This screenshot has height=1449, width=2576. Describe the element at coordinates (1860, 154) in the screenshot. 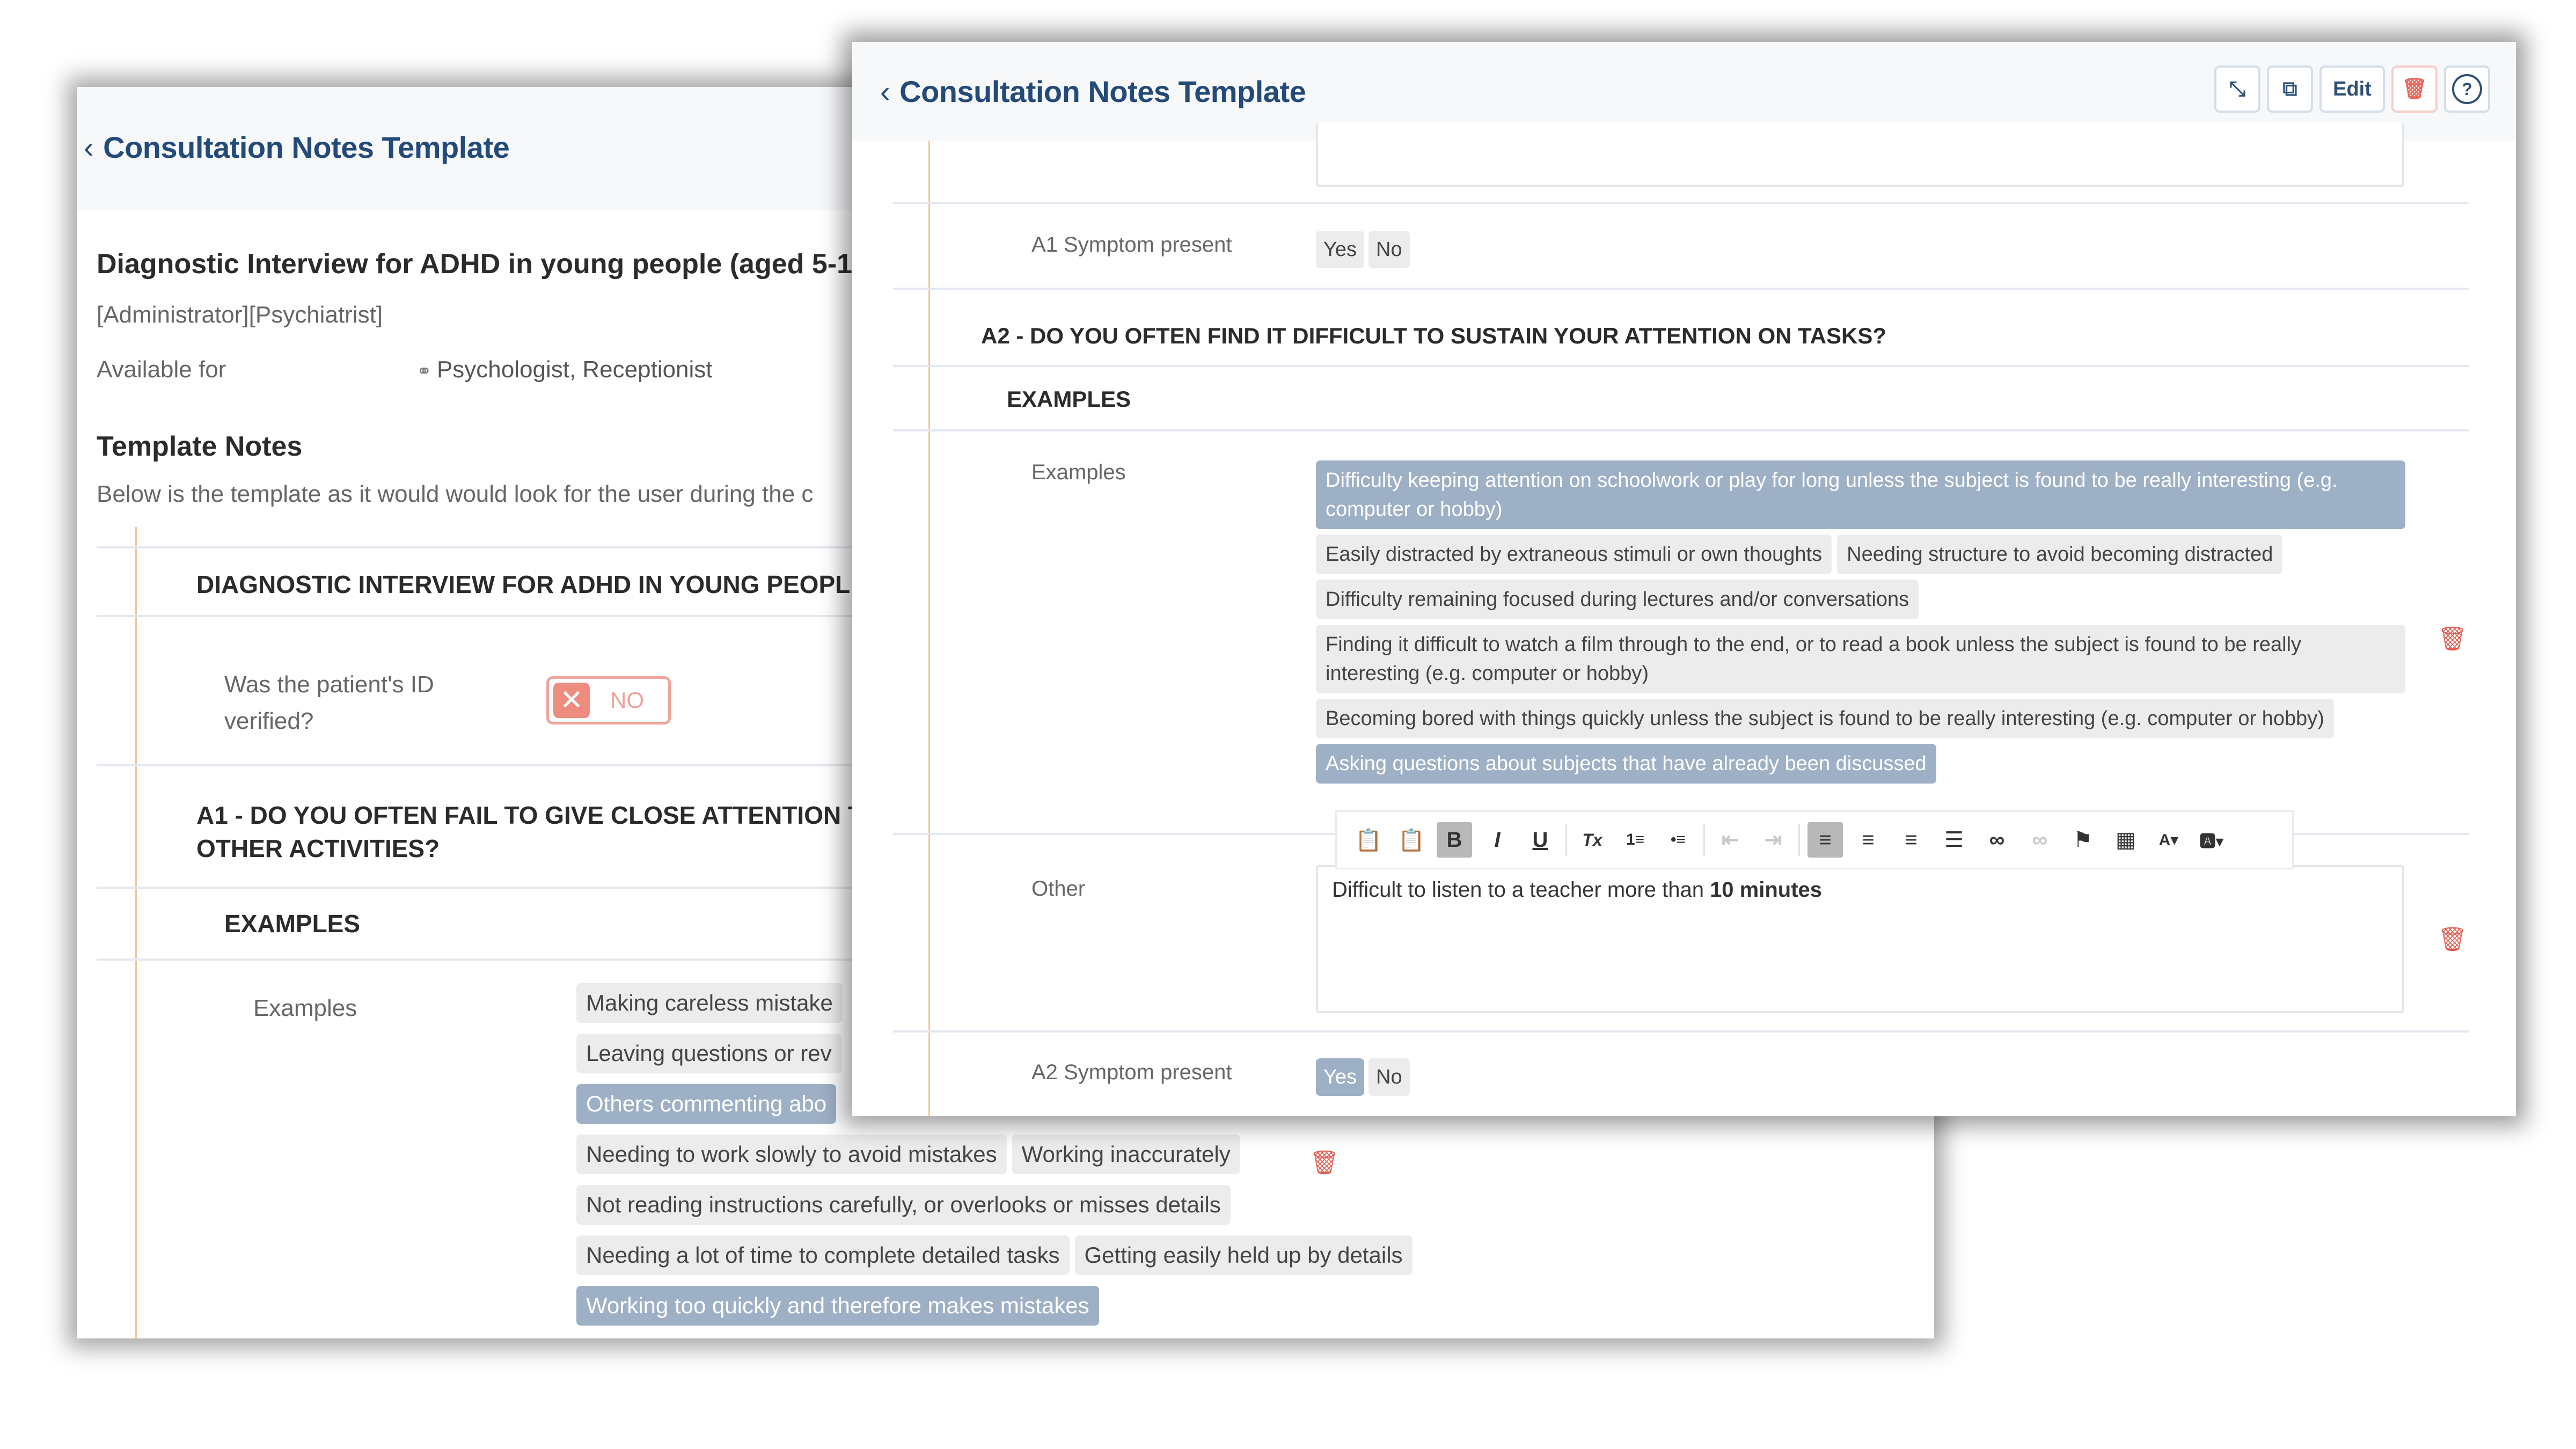

I see `previous-text-field` at that location.